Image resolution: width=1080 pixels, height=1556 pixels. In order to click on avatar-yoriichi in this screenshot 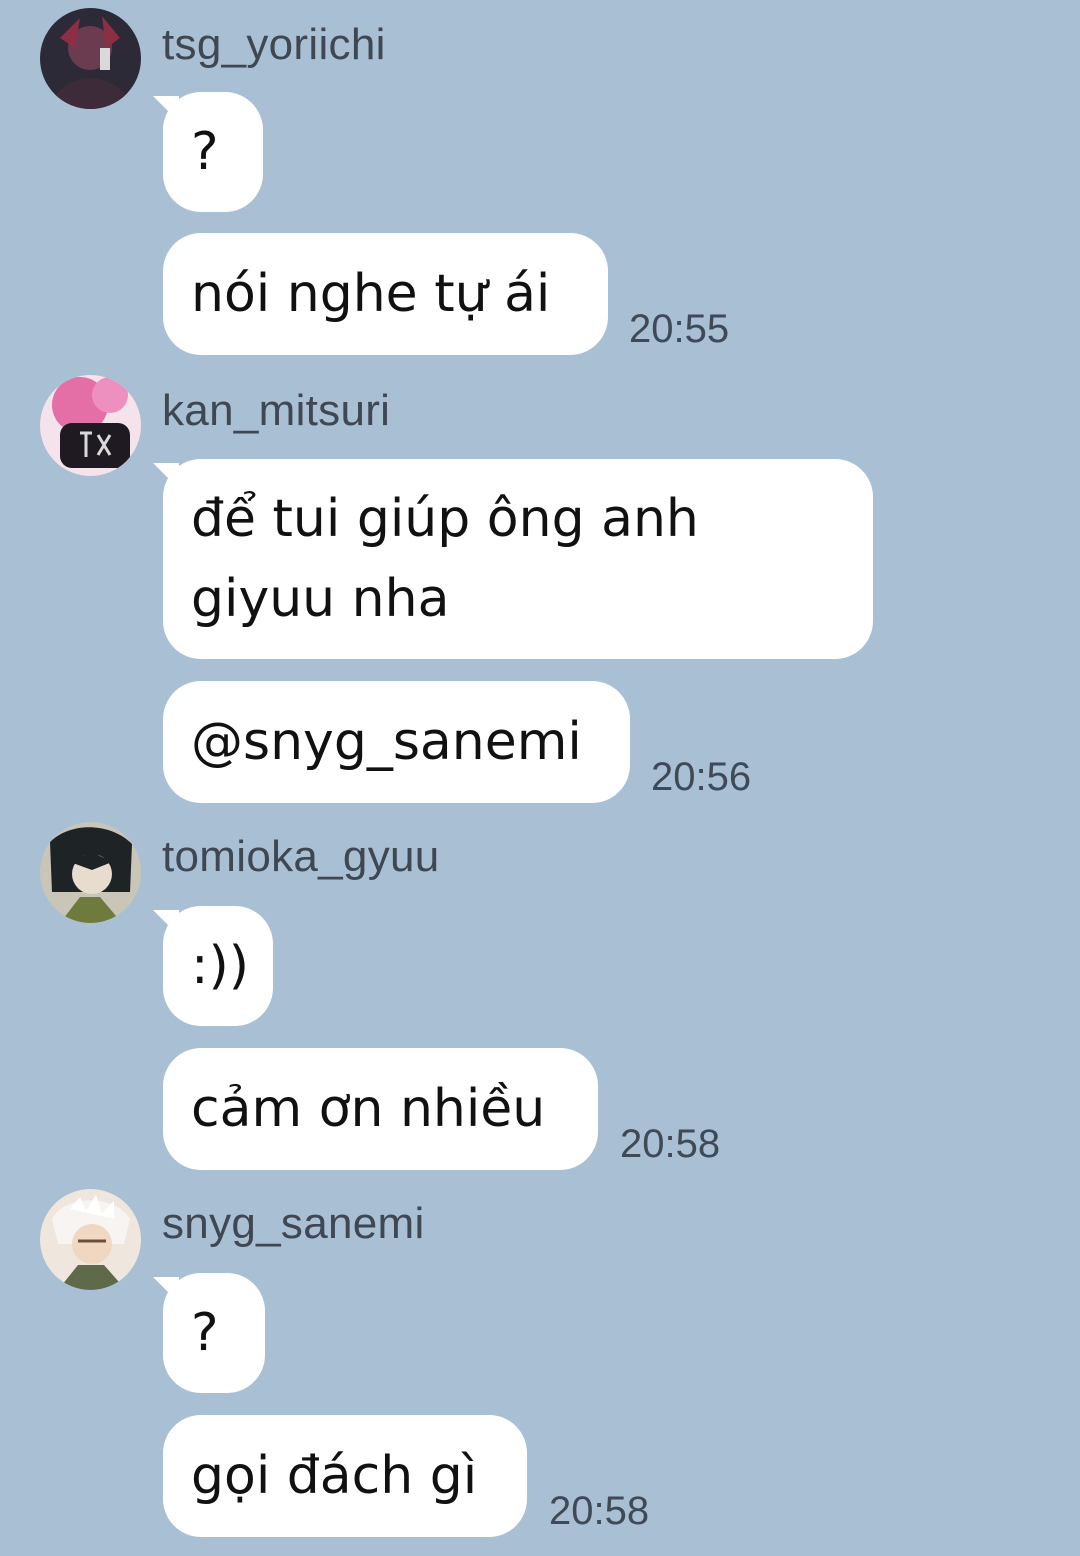, I will do `click(90, 58)`.